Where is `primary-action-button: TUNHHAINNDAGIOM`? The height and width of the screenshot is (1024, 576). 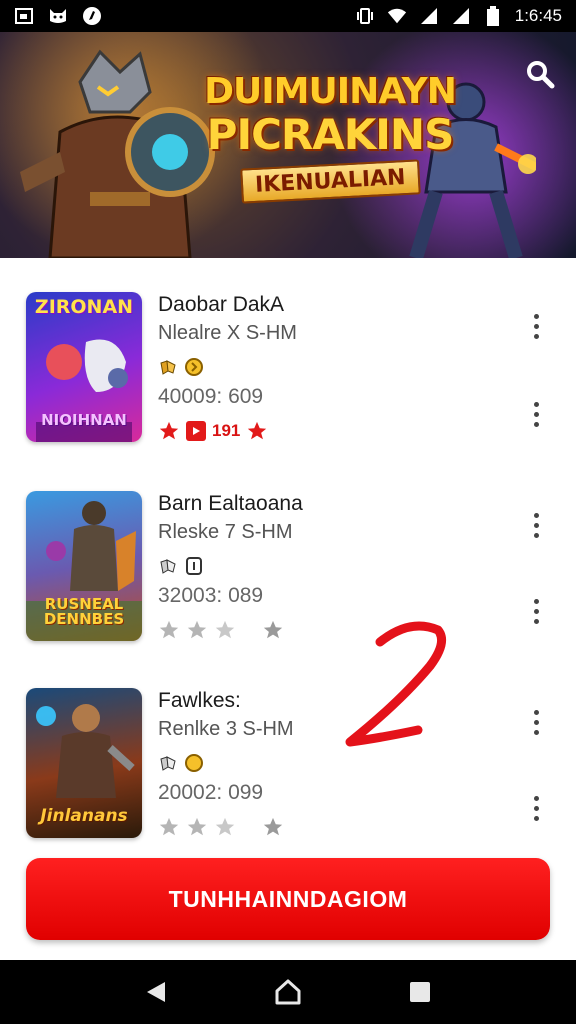 primary-action-button: TUNHHAINNDAGIOM is located at coordinates (288, 899).